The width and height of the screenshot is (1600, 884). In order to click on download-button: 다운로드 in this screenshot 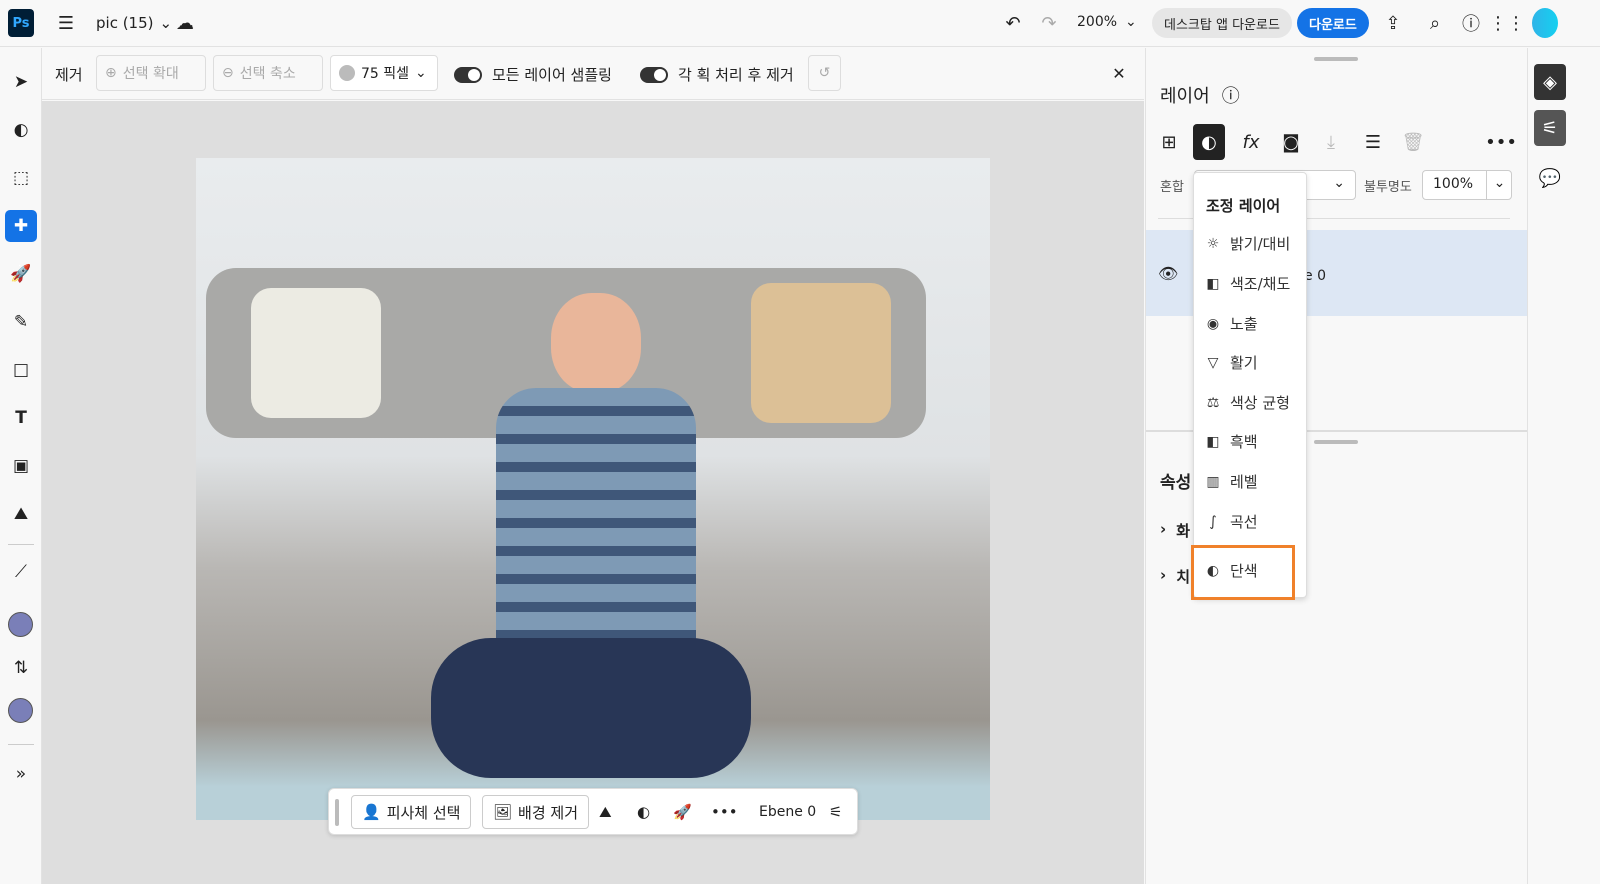, I will do `click(1333, 23)`.